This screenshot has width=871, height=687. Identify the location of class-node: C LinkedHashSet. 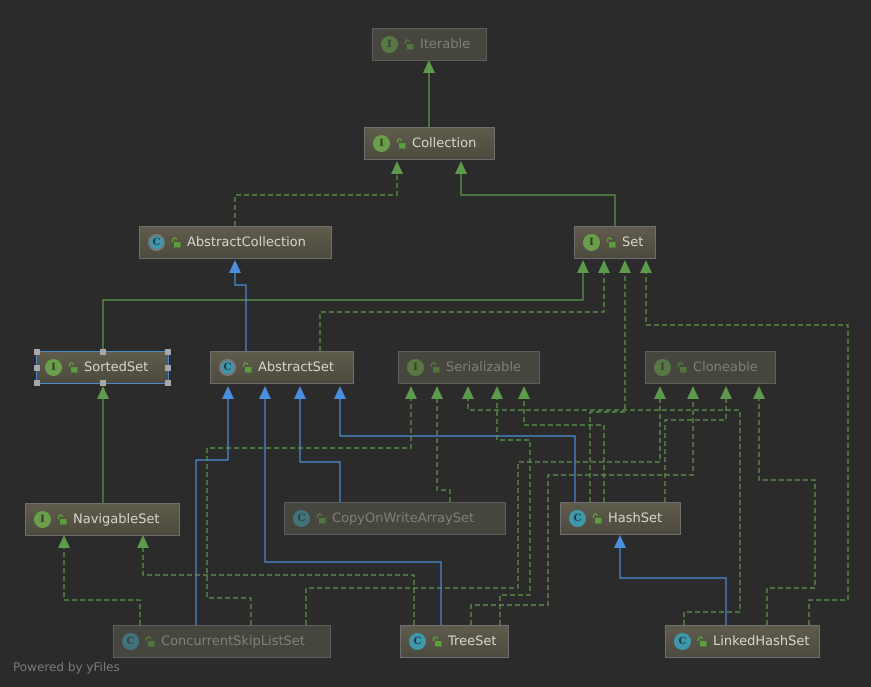
(742, 641).